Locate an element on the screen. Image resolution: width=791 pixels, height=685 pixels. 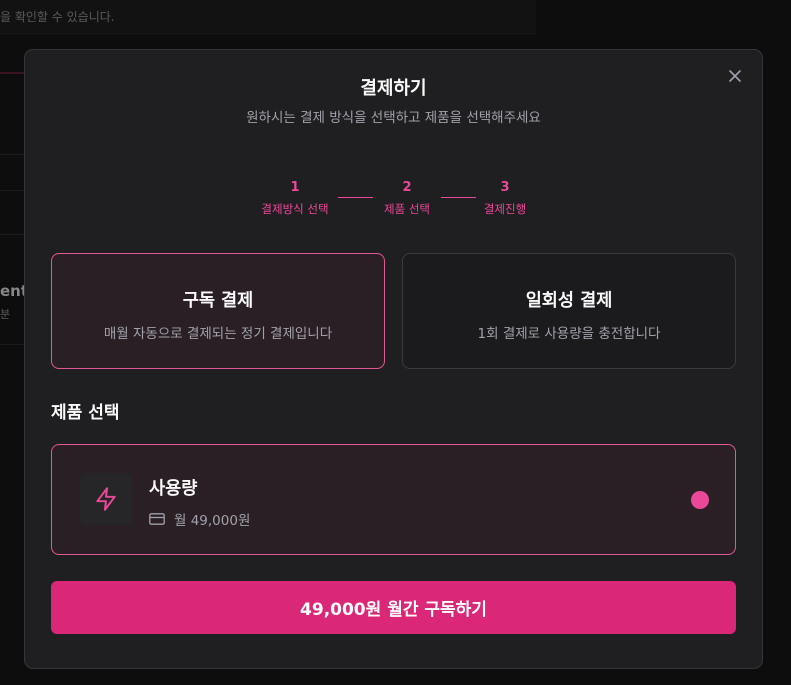
one-time-payment-option: 일회성 결제 1회 결제로 사용량을 충전합니다 is located at coordinates (569, 311).